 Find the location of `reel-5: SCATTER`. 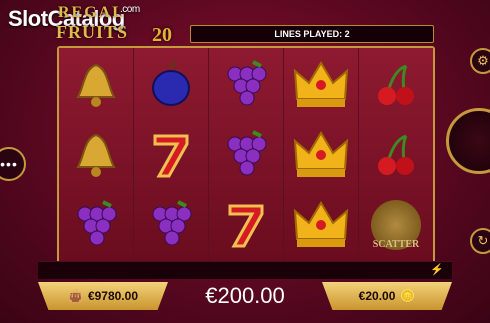

reel-5: SCATTER is located at coordinates (396, 155).